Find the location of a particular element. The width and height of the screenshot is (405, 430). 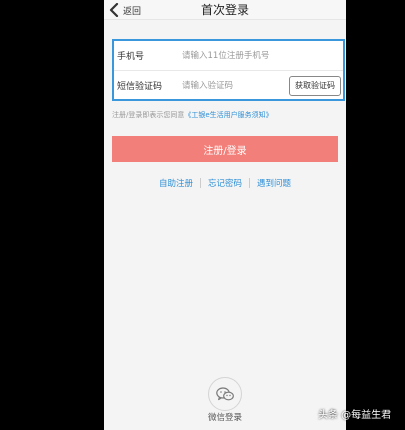

wechat-icon is located at coordinates (225, 394).